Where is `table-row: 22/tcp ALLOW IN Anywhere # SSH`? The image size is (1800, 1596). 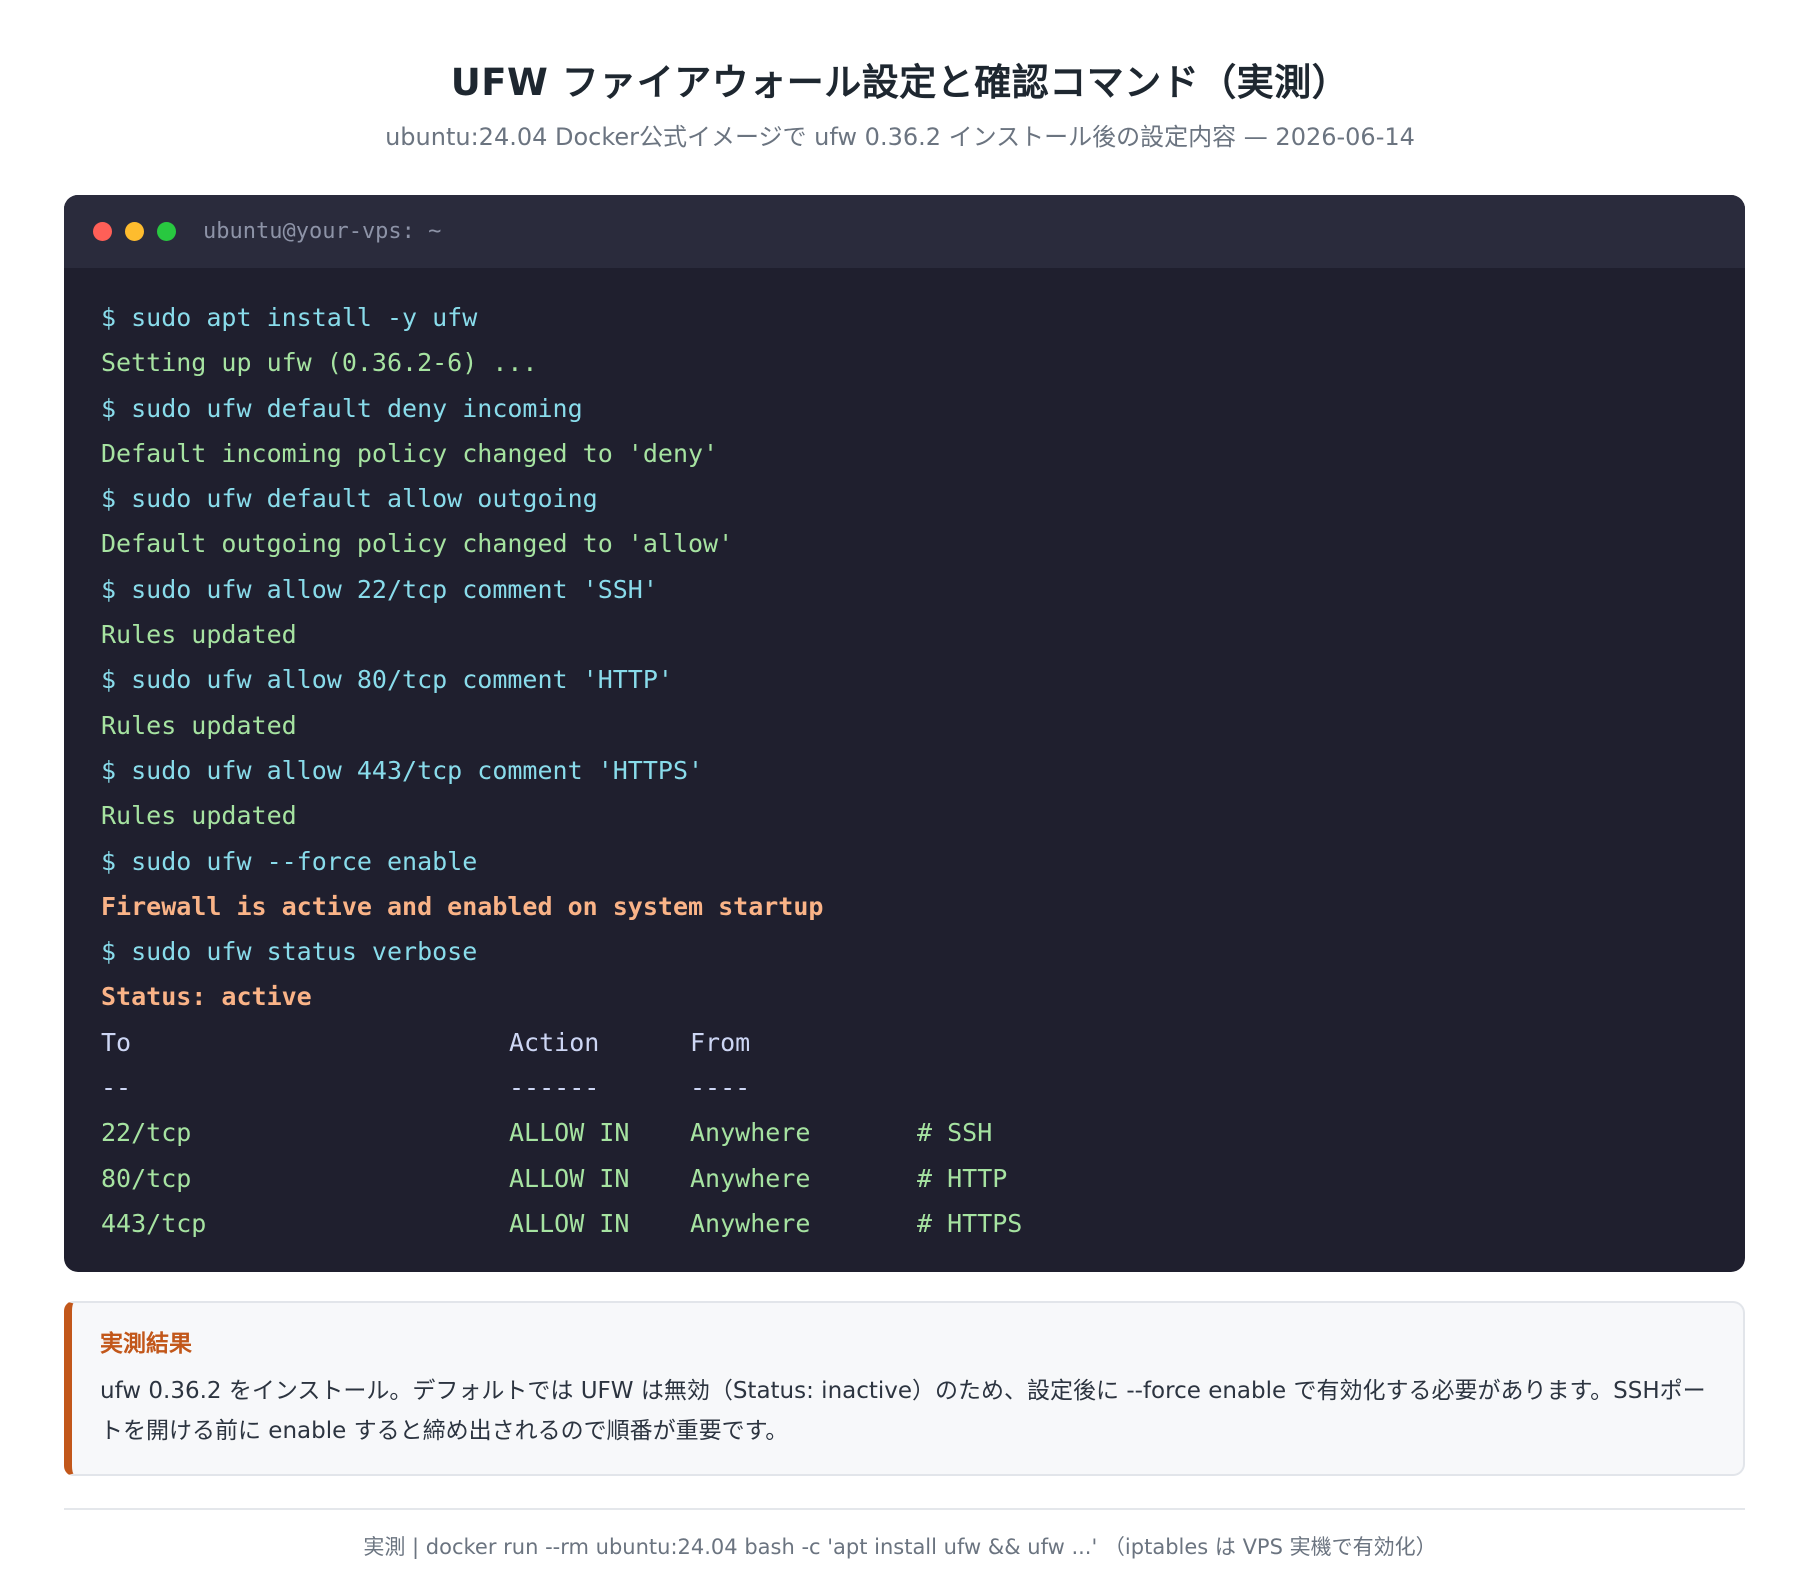
table-row: 22/tcp ALLOW IN Anywhere # SSH is located at coordinates (923, 1132).